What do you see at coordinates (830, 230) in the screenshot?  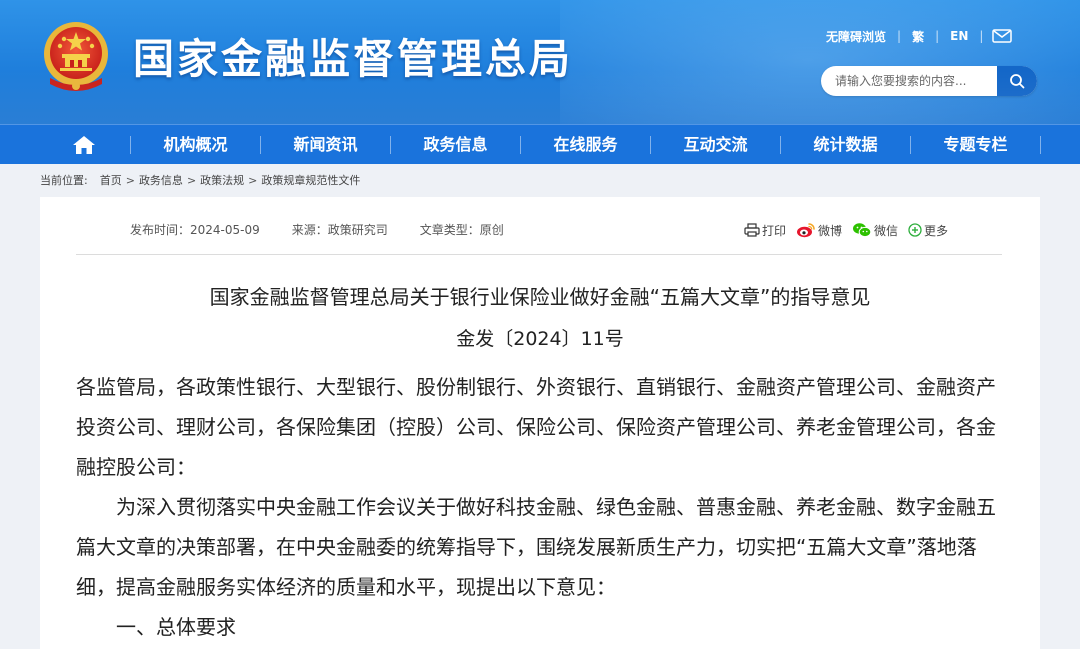 I see `weibo-label: 微博` at bounding box center [830, 230].